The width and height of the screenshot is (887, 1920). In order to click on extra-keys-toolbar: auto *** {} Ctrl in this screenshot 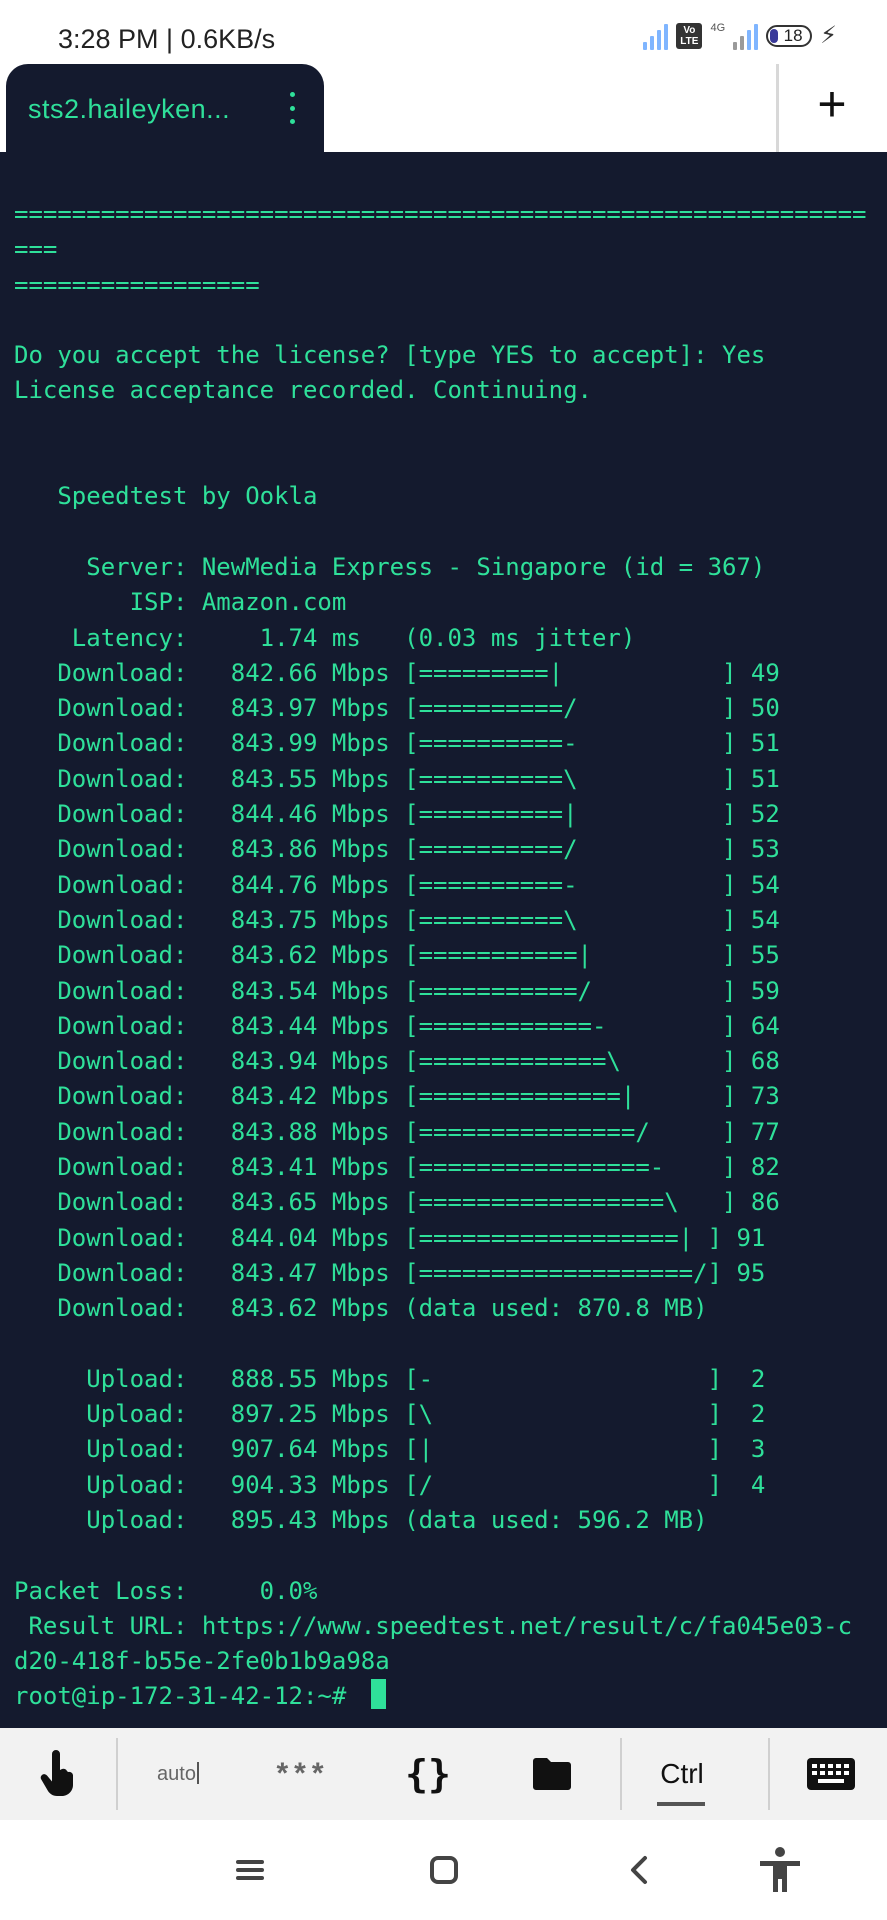, I will do `click(443, 1774)`.